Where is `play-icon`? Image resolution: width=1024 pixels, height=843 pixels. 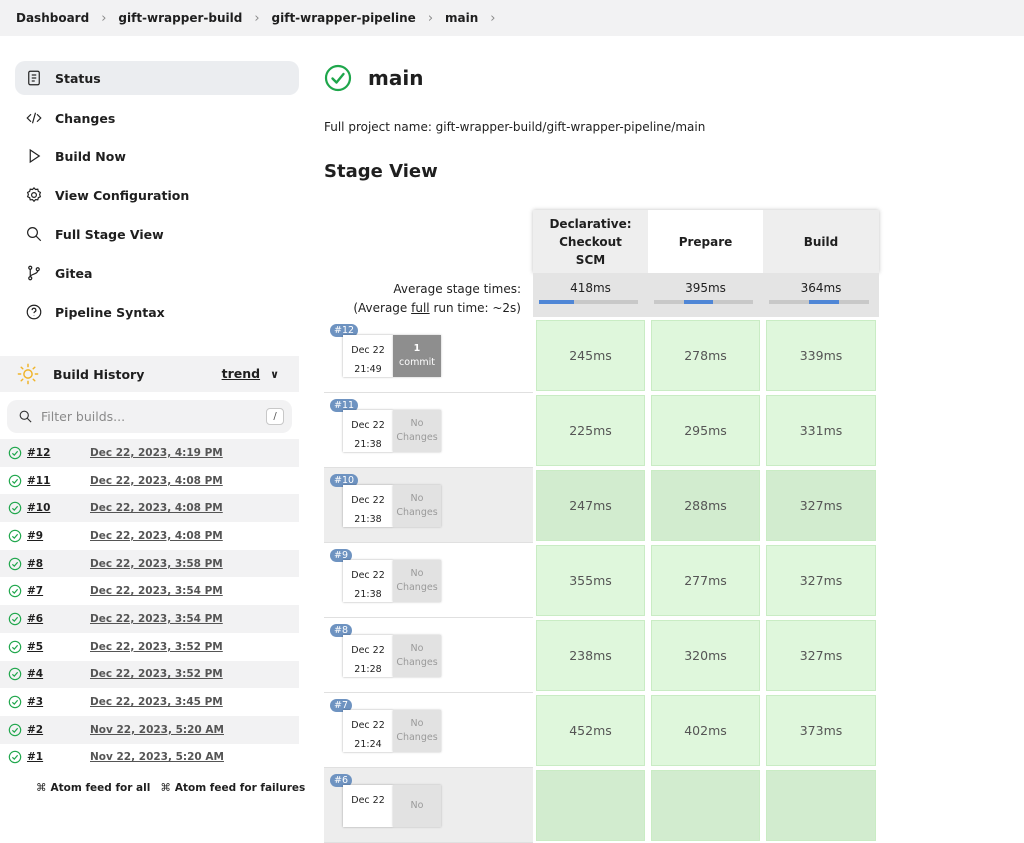 play-icon is located at coordinates (34, 156).